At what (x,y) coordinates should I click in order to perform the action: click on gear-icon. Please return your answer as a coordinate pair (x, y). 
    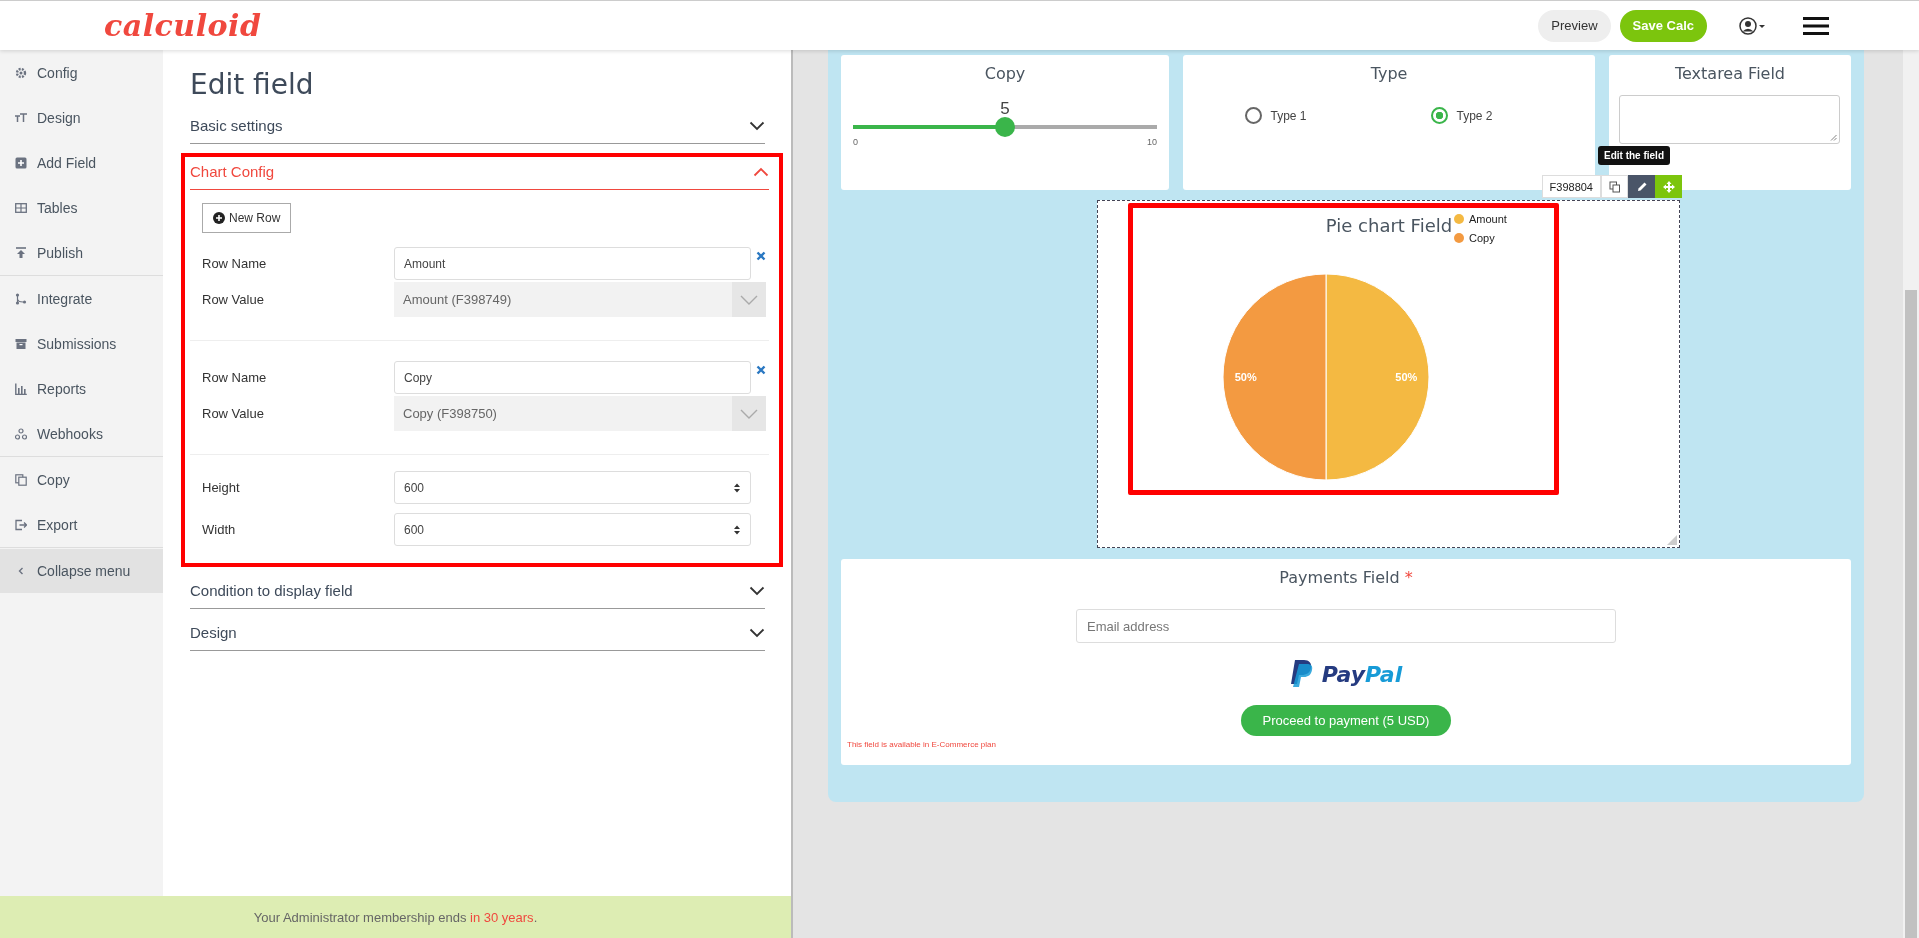
    Looking at the image, I should click on (21, 72).